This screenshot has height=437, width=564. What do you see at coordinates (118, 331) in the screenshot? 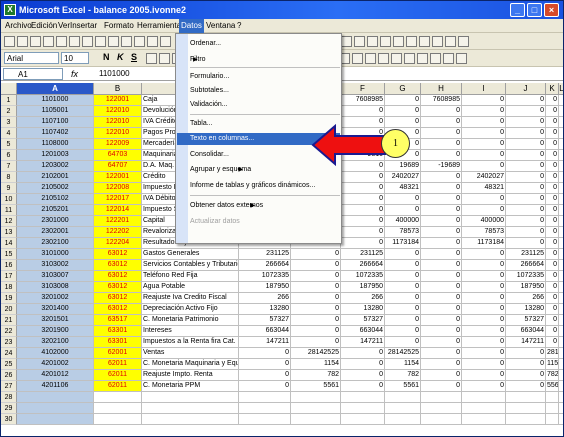
I see `cell-b22: 63301` at bounding box center [118, 331].